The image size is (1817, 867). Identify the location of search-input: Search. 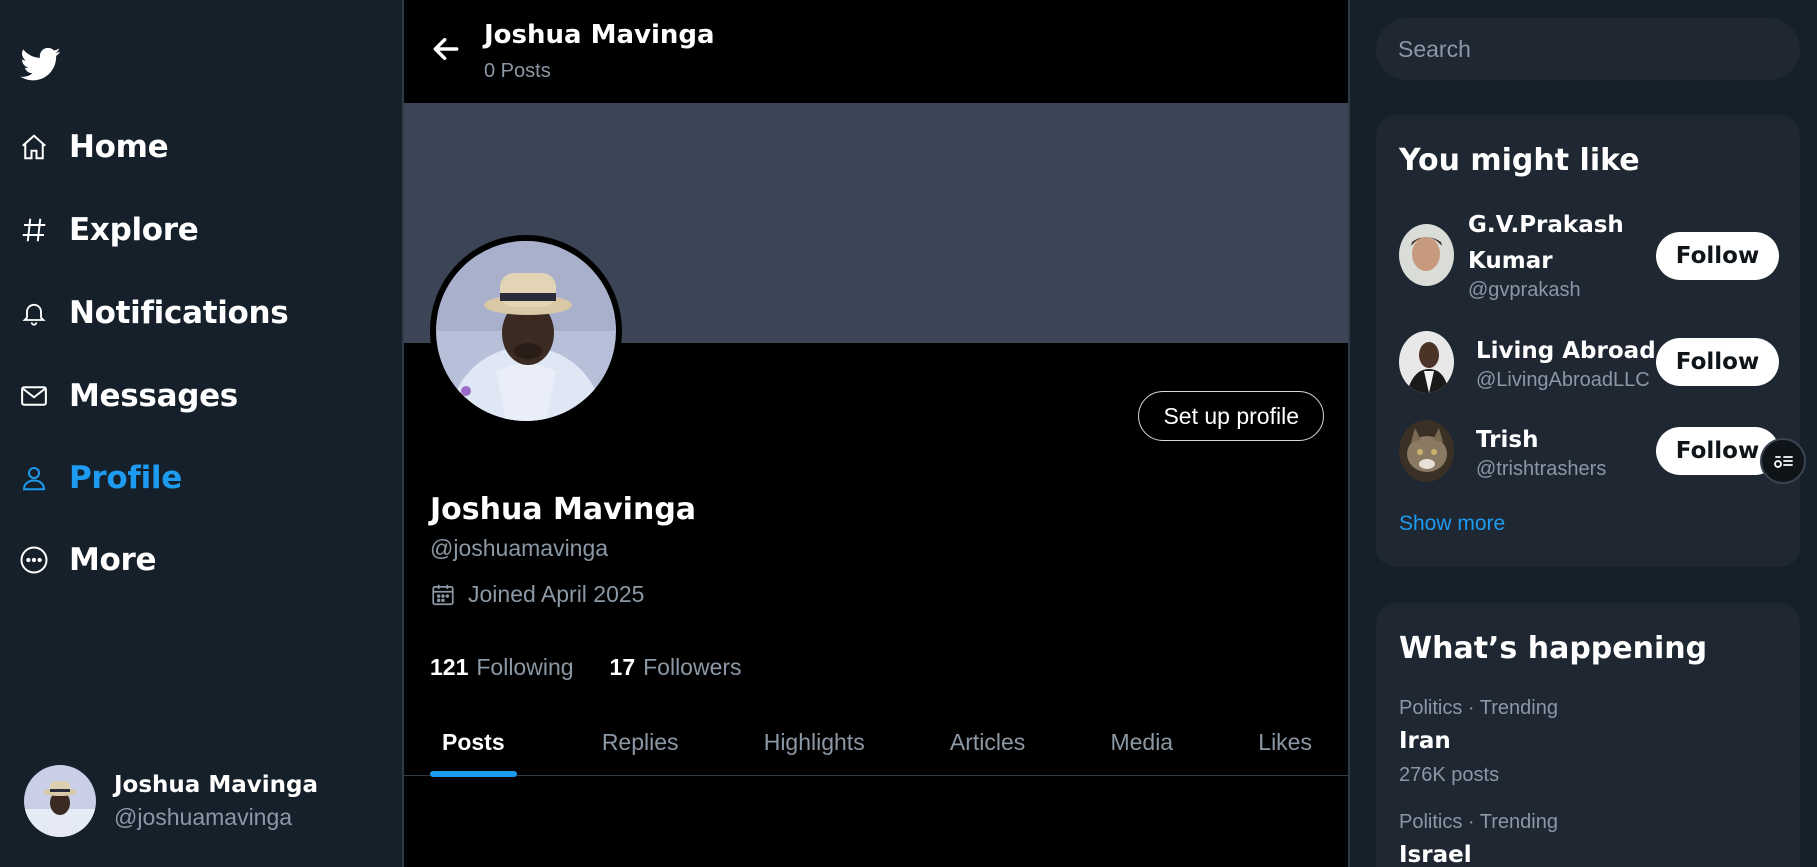
(1588, 49).